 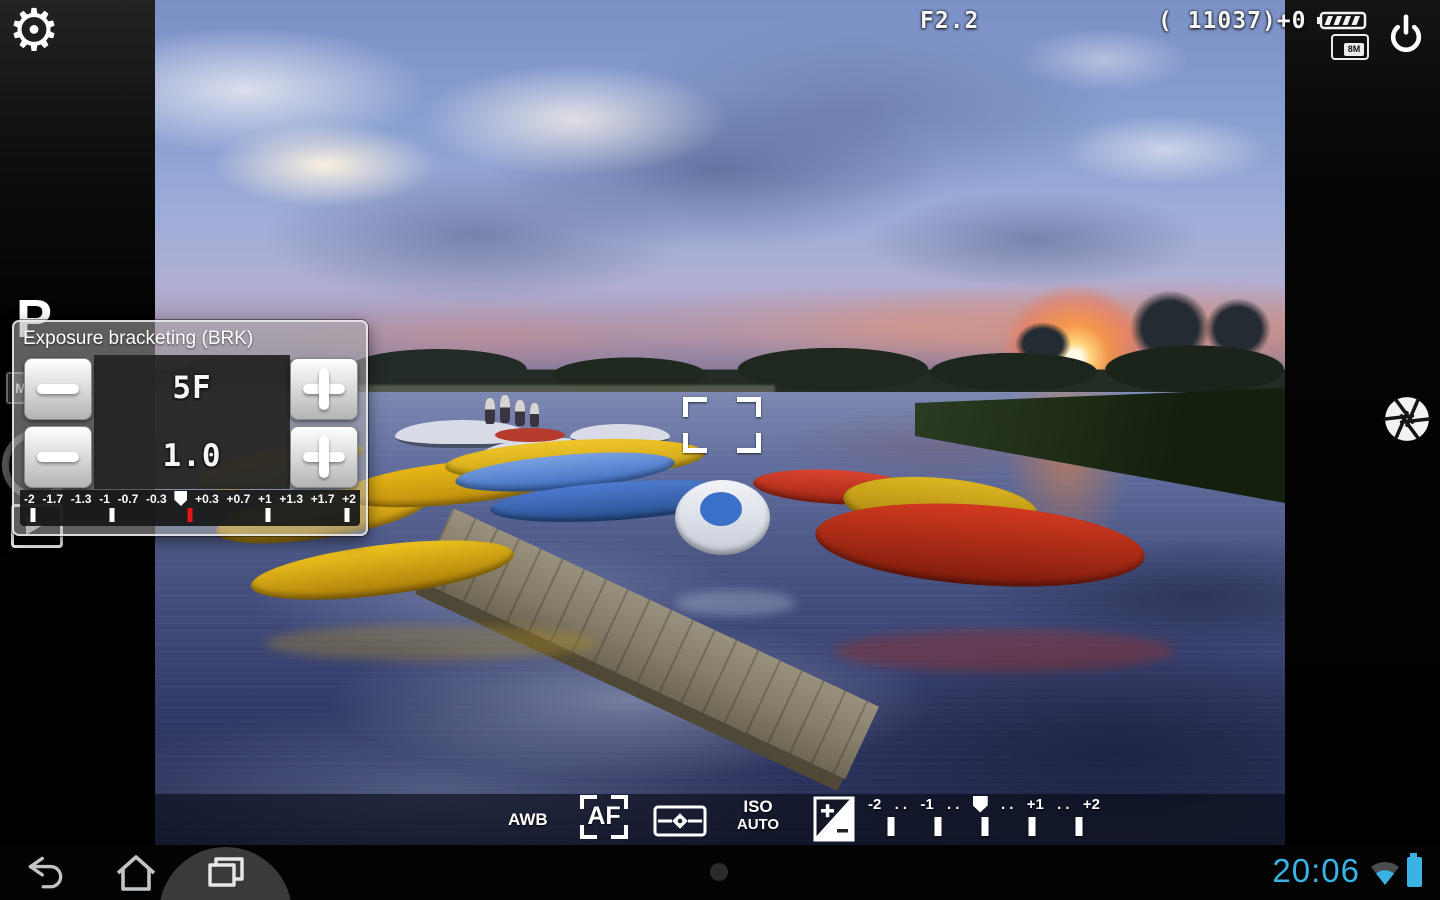 What do you see at coordinates (136, 873) in the screenshot?
I see `home-button` at bounding box center [136, 873].